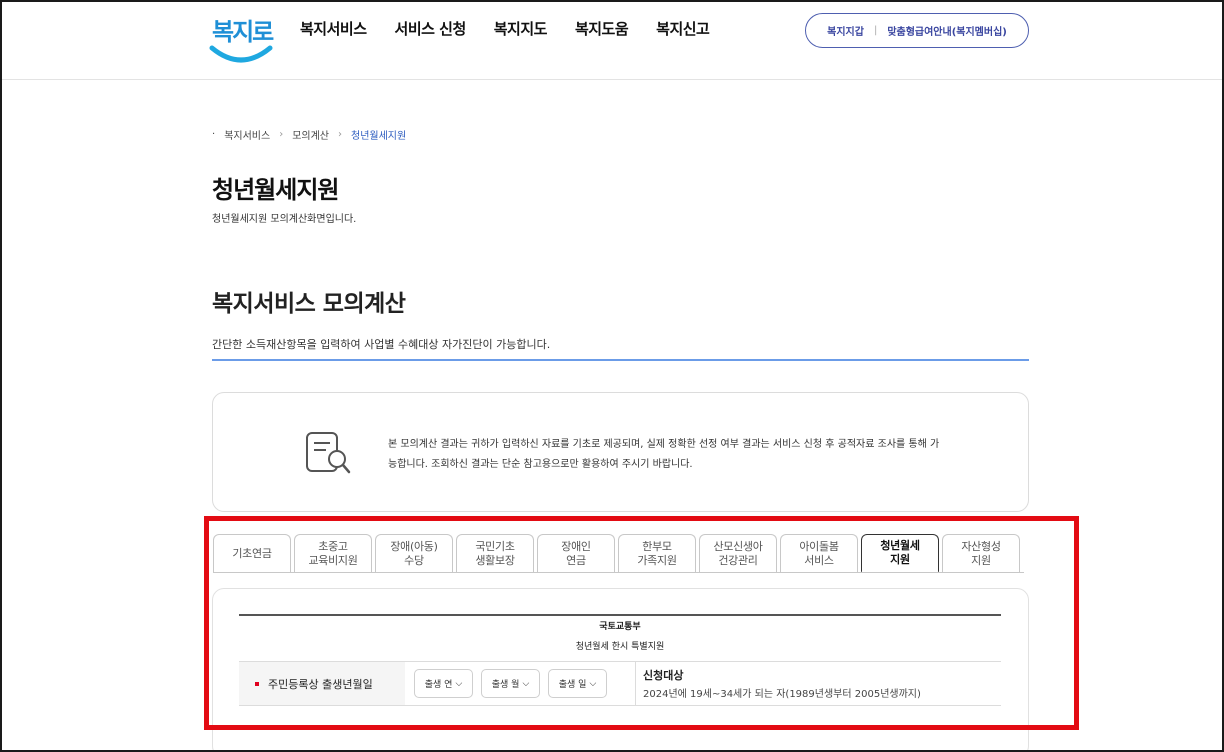  I want to click on nav-welfare-map: 복지지도, so click(521, 28).